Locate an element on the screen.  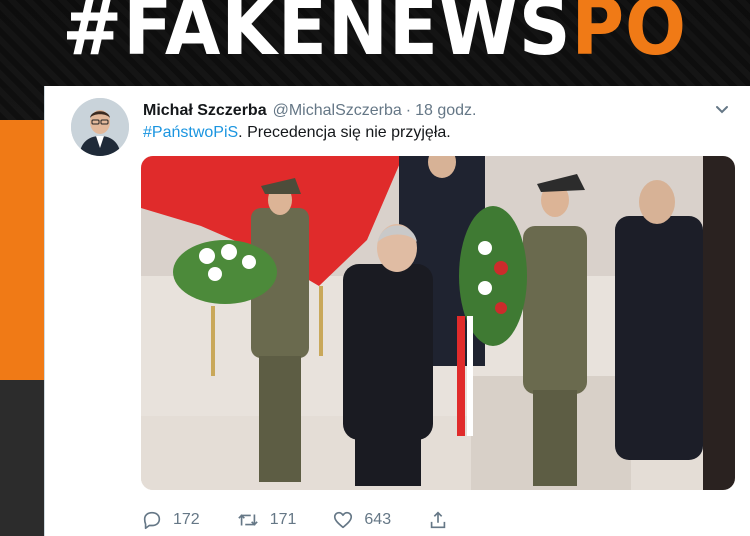
author-name: Michał Szczerba is located at coordinates (205, 111).